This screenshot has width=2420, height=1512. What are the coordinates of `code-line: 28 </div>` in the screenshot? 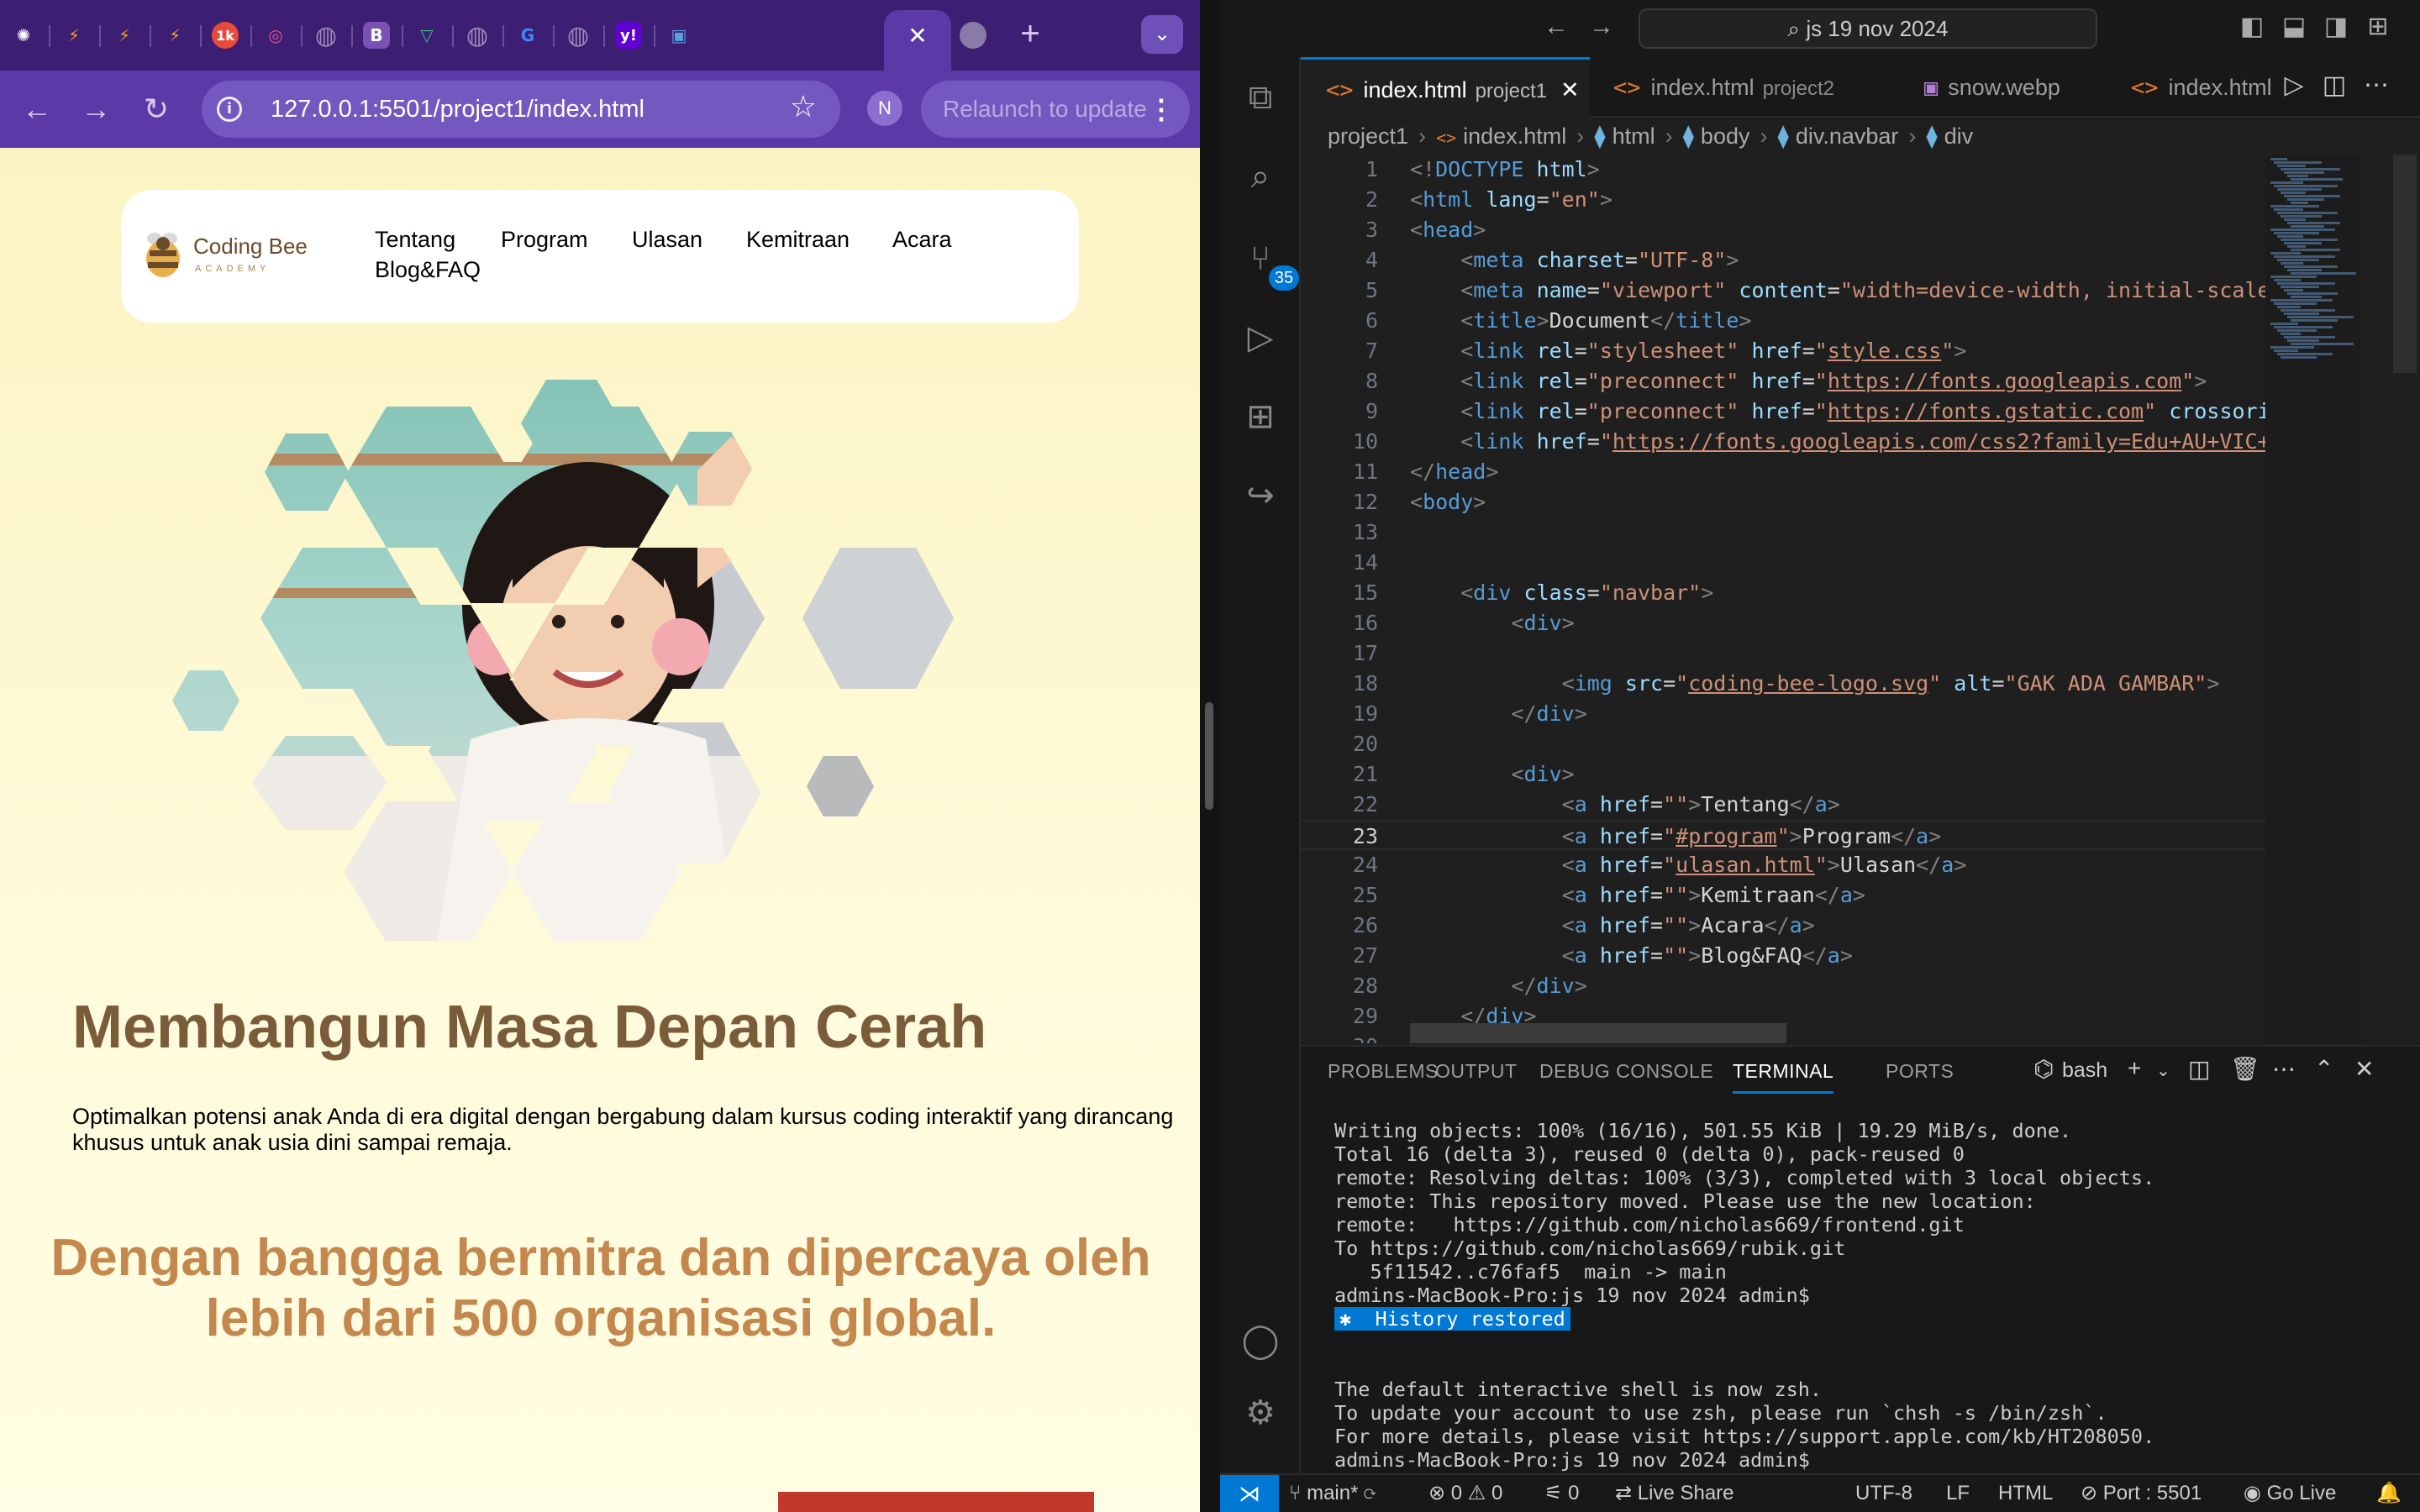 It's located at (1828, 986).